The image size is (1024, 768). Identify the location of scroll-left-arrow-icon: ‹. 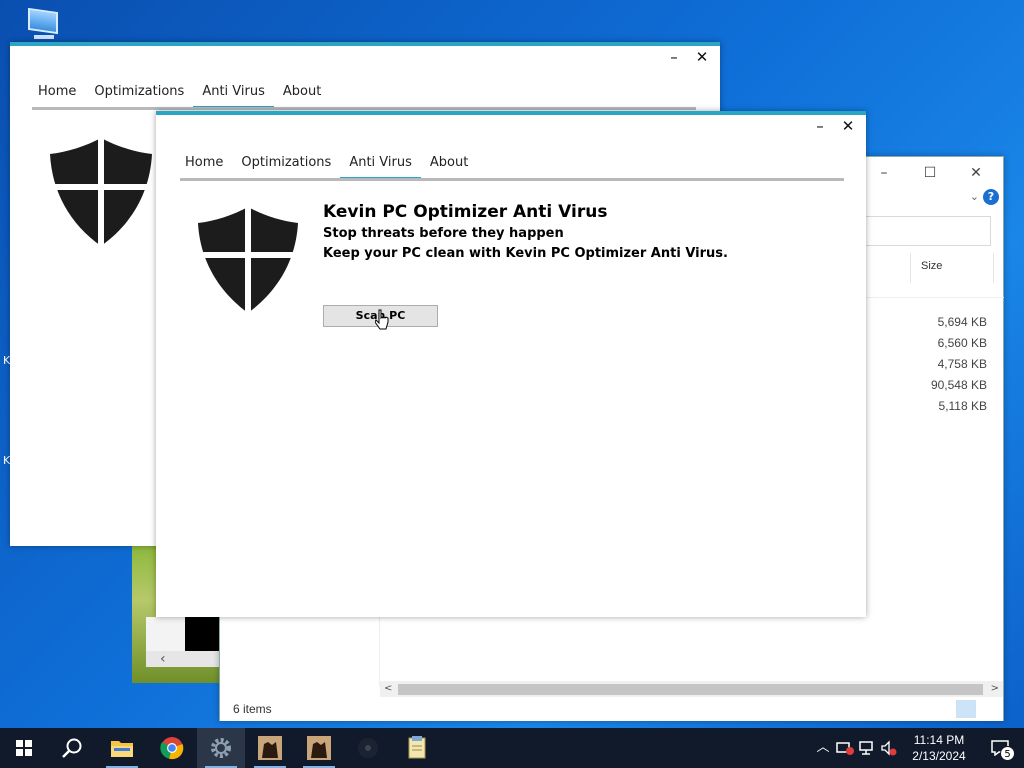
(183, 659).